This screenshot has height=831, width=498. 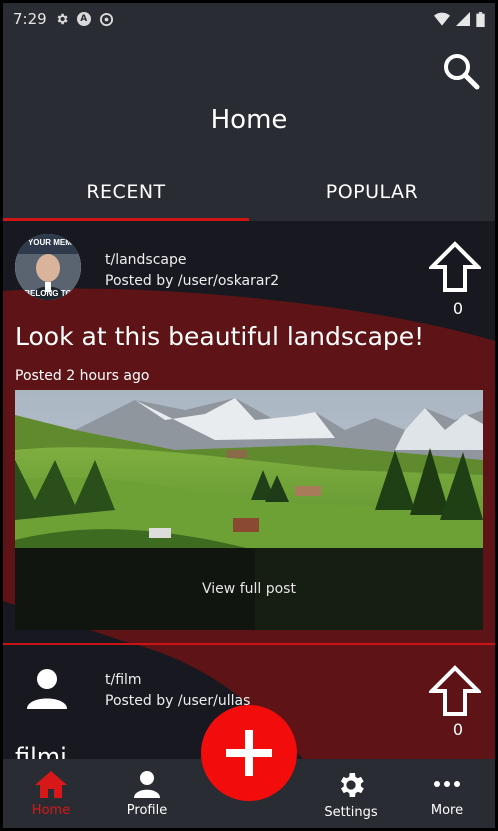 What do you see at coordinates (192, 281) in the screenshot?
I see `post-author: Posted by /user/oskarar2` at bounding box center [192, 281].